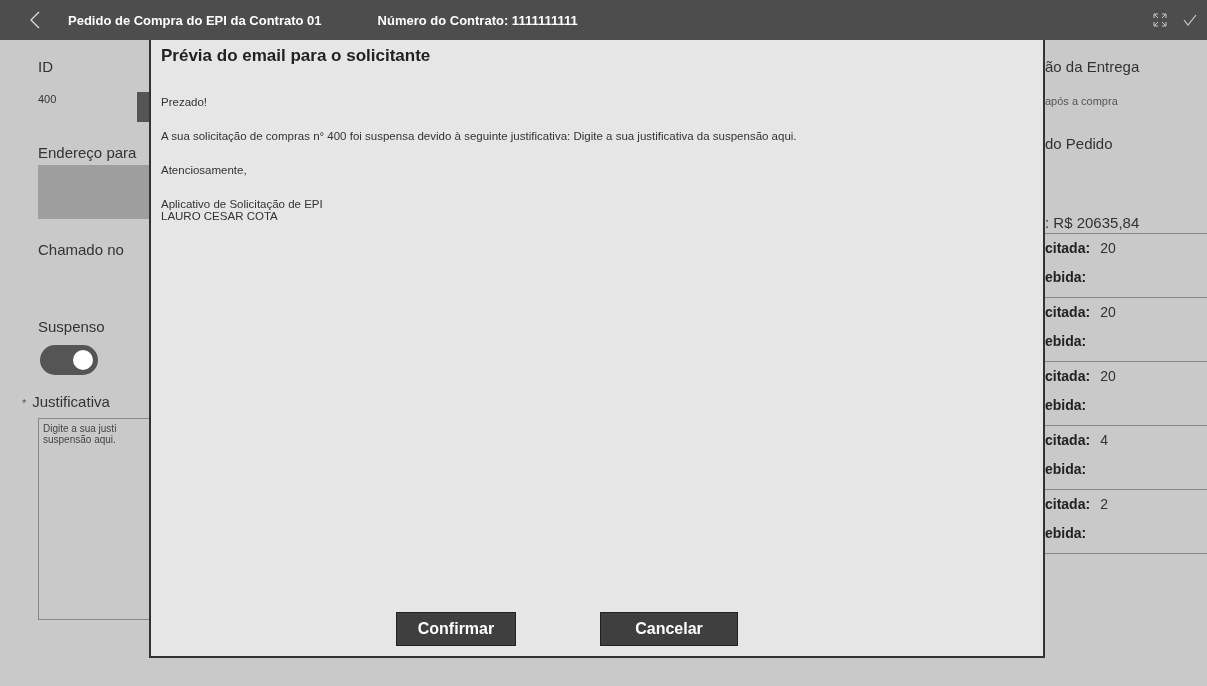 The width and height of the screenshot is (1207, 686). Describe the element at coordinates (220, 216) in the screenshot. I see `email-text: LAURO CESAR COTA` at that location.